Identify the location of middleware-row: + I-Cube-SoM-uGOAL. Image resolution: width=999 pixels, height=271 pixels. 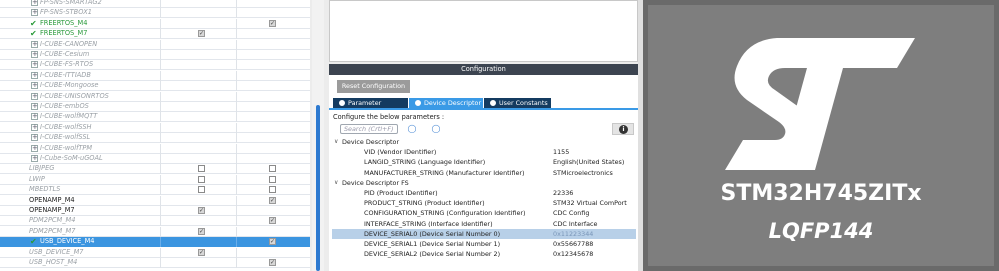
(155, 159).